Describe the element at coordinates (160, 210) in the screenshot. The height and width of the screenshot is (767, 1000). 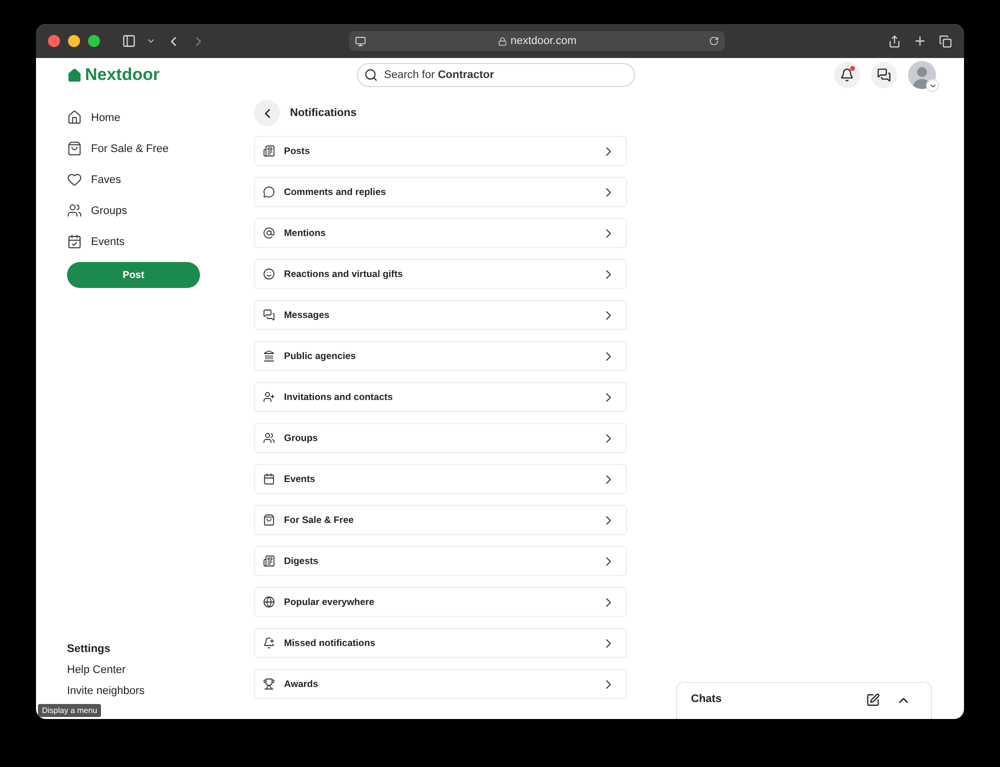
I see `sidebar-item: Groups` at that location.